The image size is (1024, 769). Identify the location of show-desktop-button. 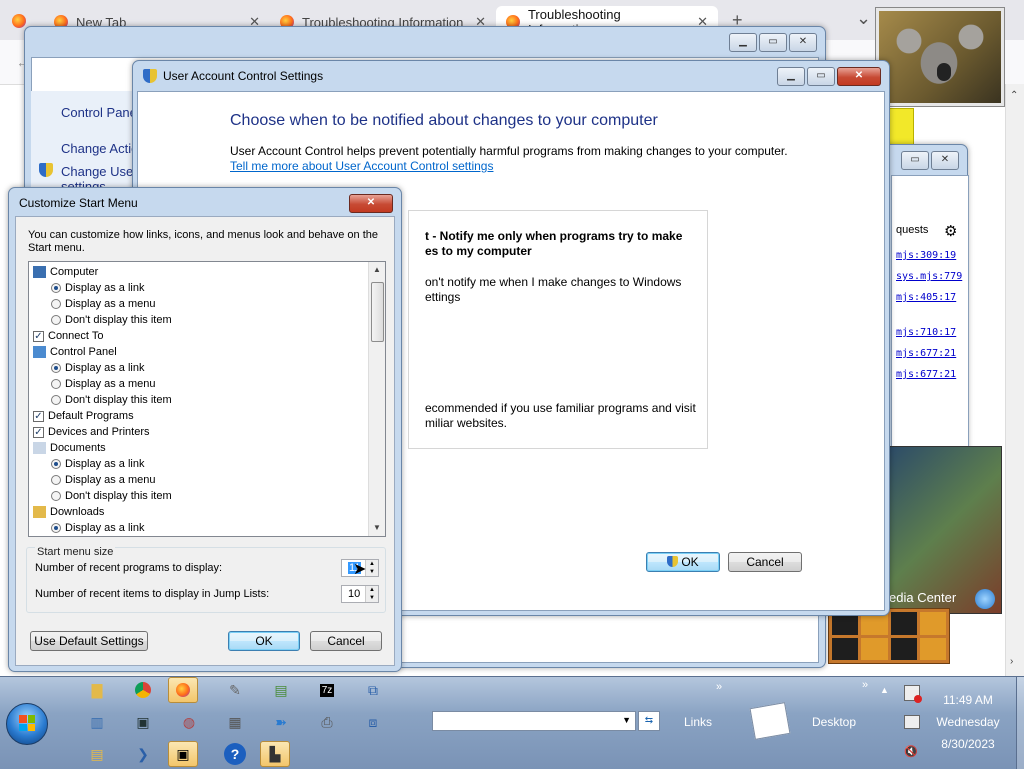
(1020, 723).